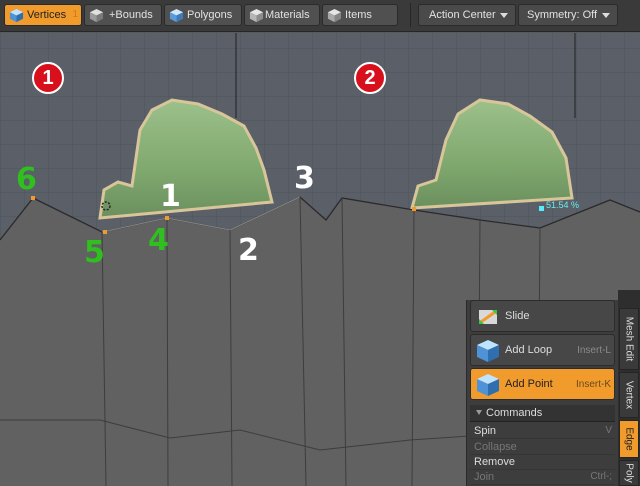  I want to click on tab-mesh-edit-label: Mesh Edit, so click(629, 339).